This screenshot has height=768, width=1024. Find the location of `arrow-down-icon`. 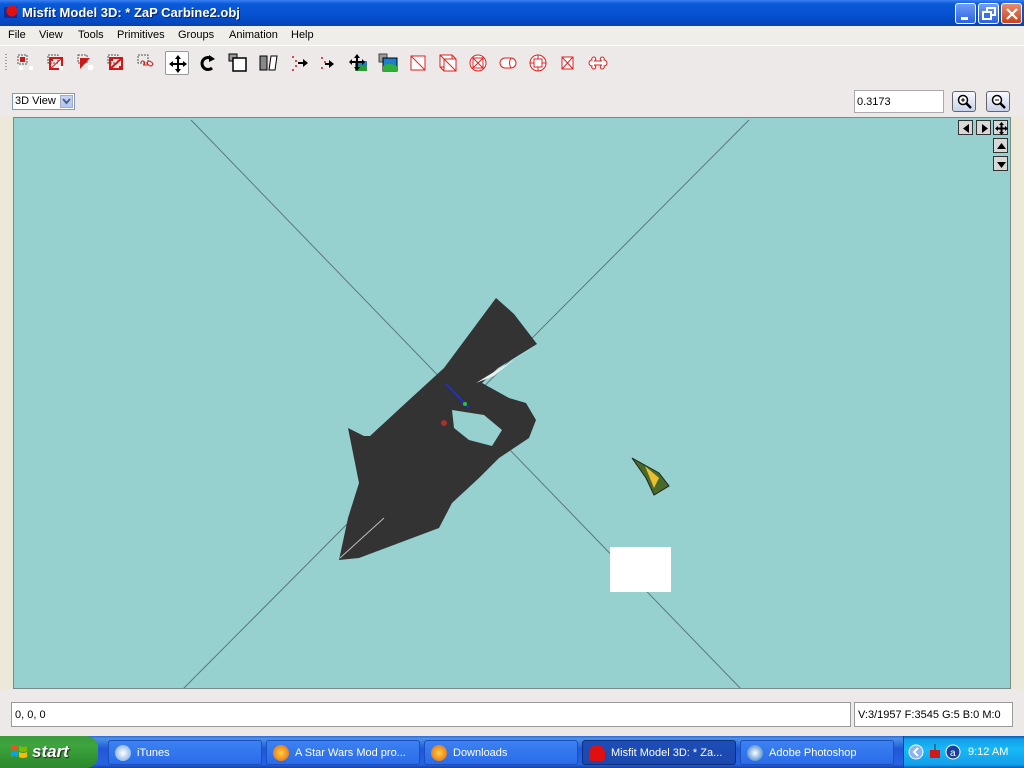

arrow-down-icon is located at coordinates (1001, 165).